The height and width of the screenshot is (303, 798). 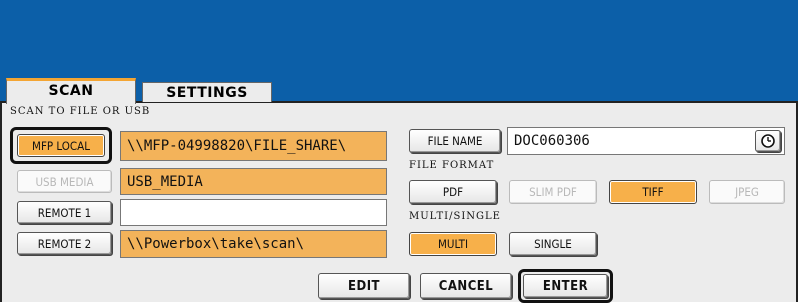 I want to click on file-name-button: FILE NAME, so click(x=455, y=141).